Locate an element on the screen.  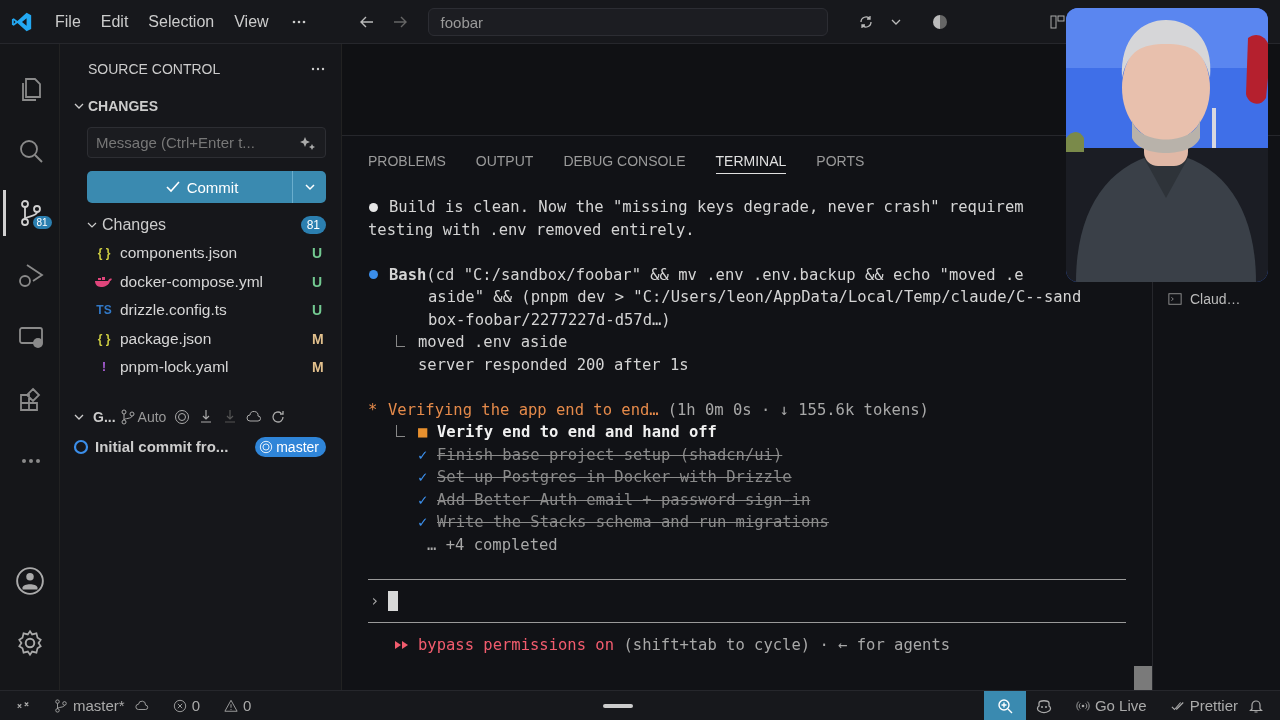
file-type-icon: ! is located at coordinates (104, 367).